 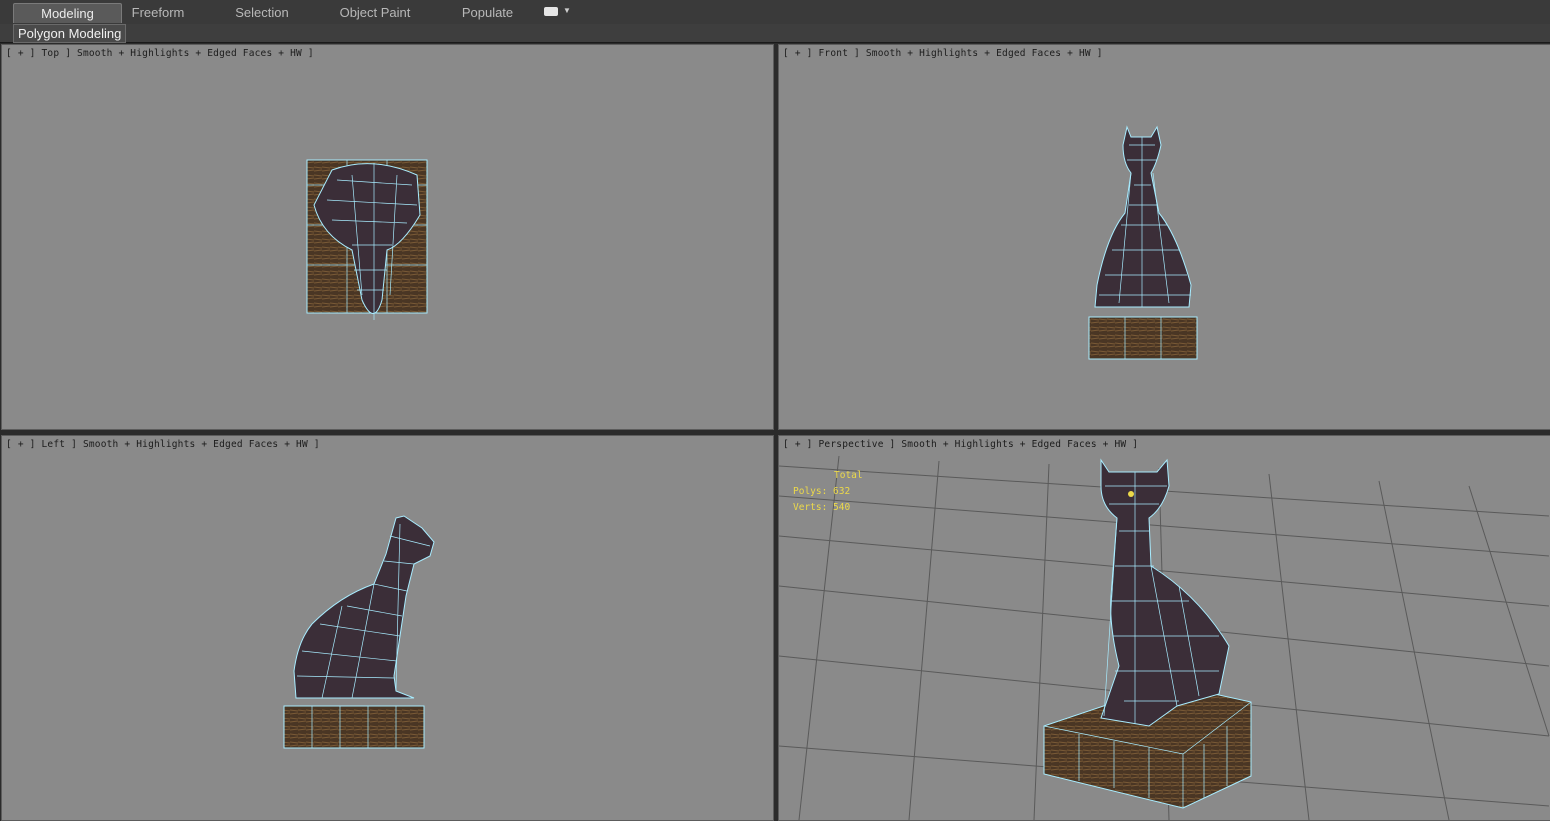 What do you see at coordinates (70, 33) in the screenshot?
I see `polygon-modeling-panel-label: Polygon Modeling` at bounding box center [70, 33].